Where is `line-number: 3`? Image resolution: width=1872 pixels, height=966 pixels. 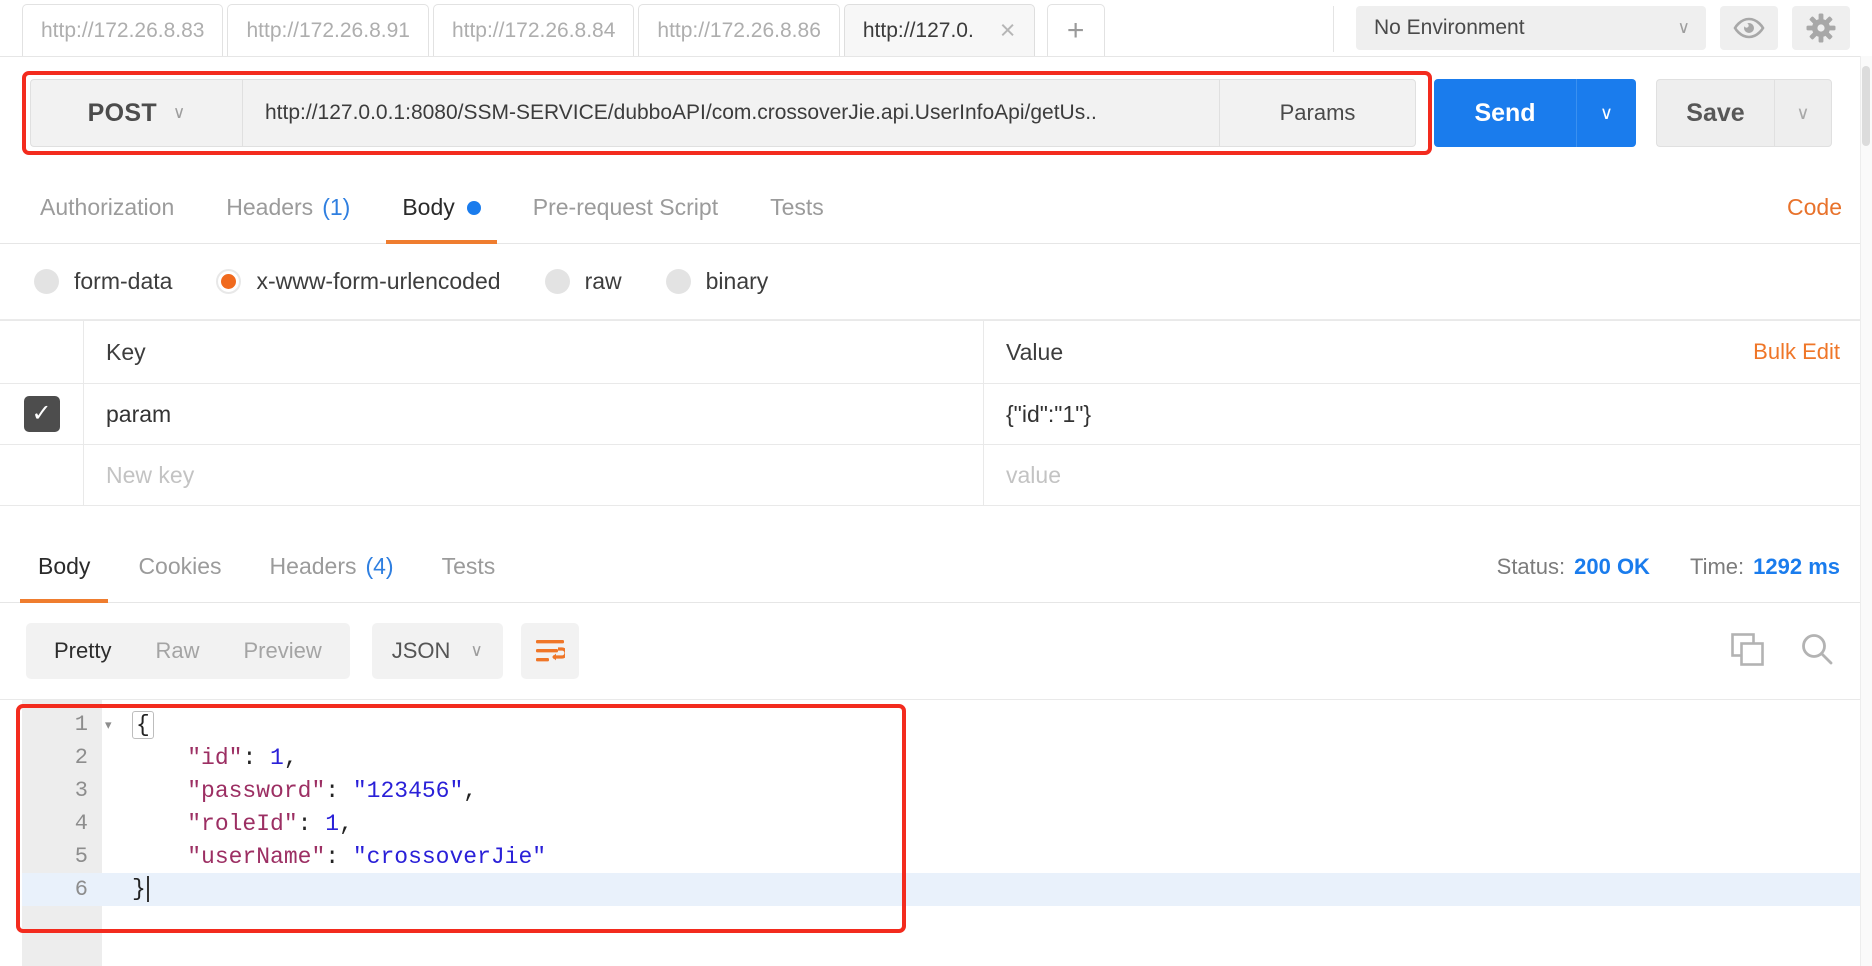 line-number: 3 is located at coordinates (81, 790).